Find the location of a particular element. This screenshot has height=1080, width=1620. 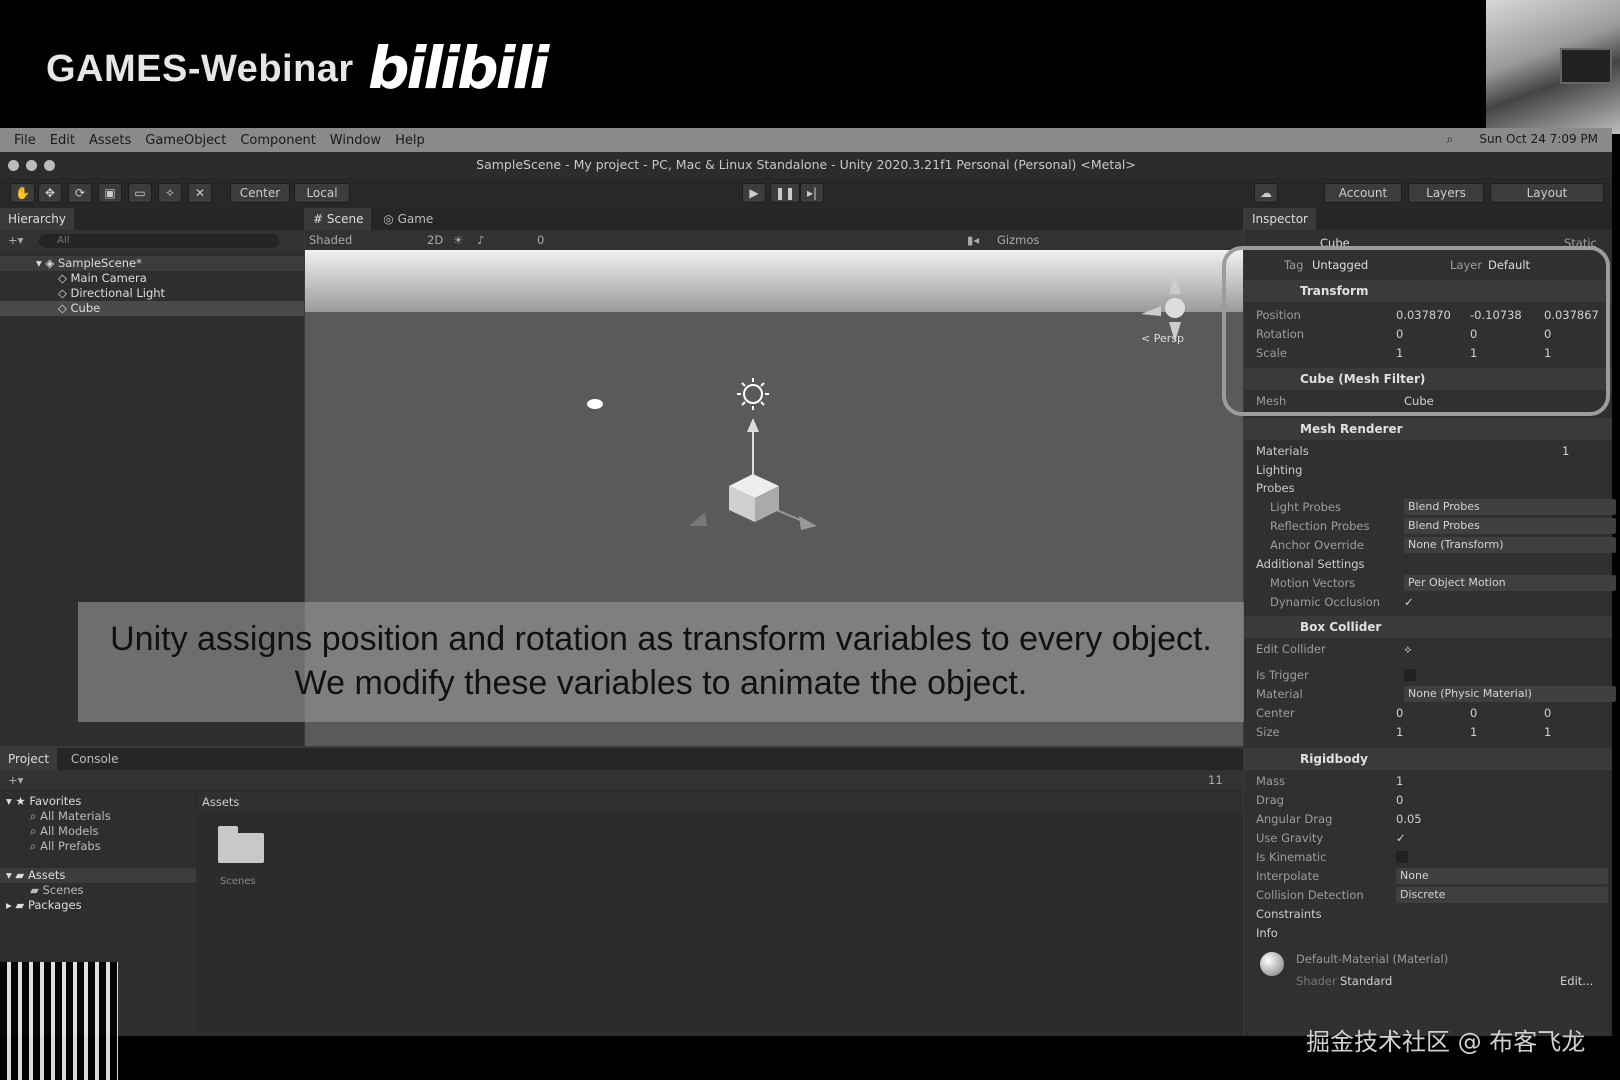

layers-dropdown: Layers is located at coordinates (1446, 193).